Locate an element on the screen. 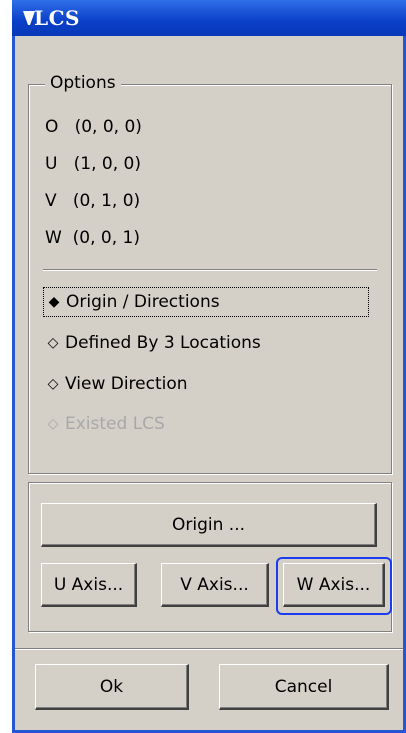 This screenshot has width=406, height=733. cancel-button: Cancel is located at coordinates (304, 687).